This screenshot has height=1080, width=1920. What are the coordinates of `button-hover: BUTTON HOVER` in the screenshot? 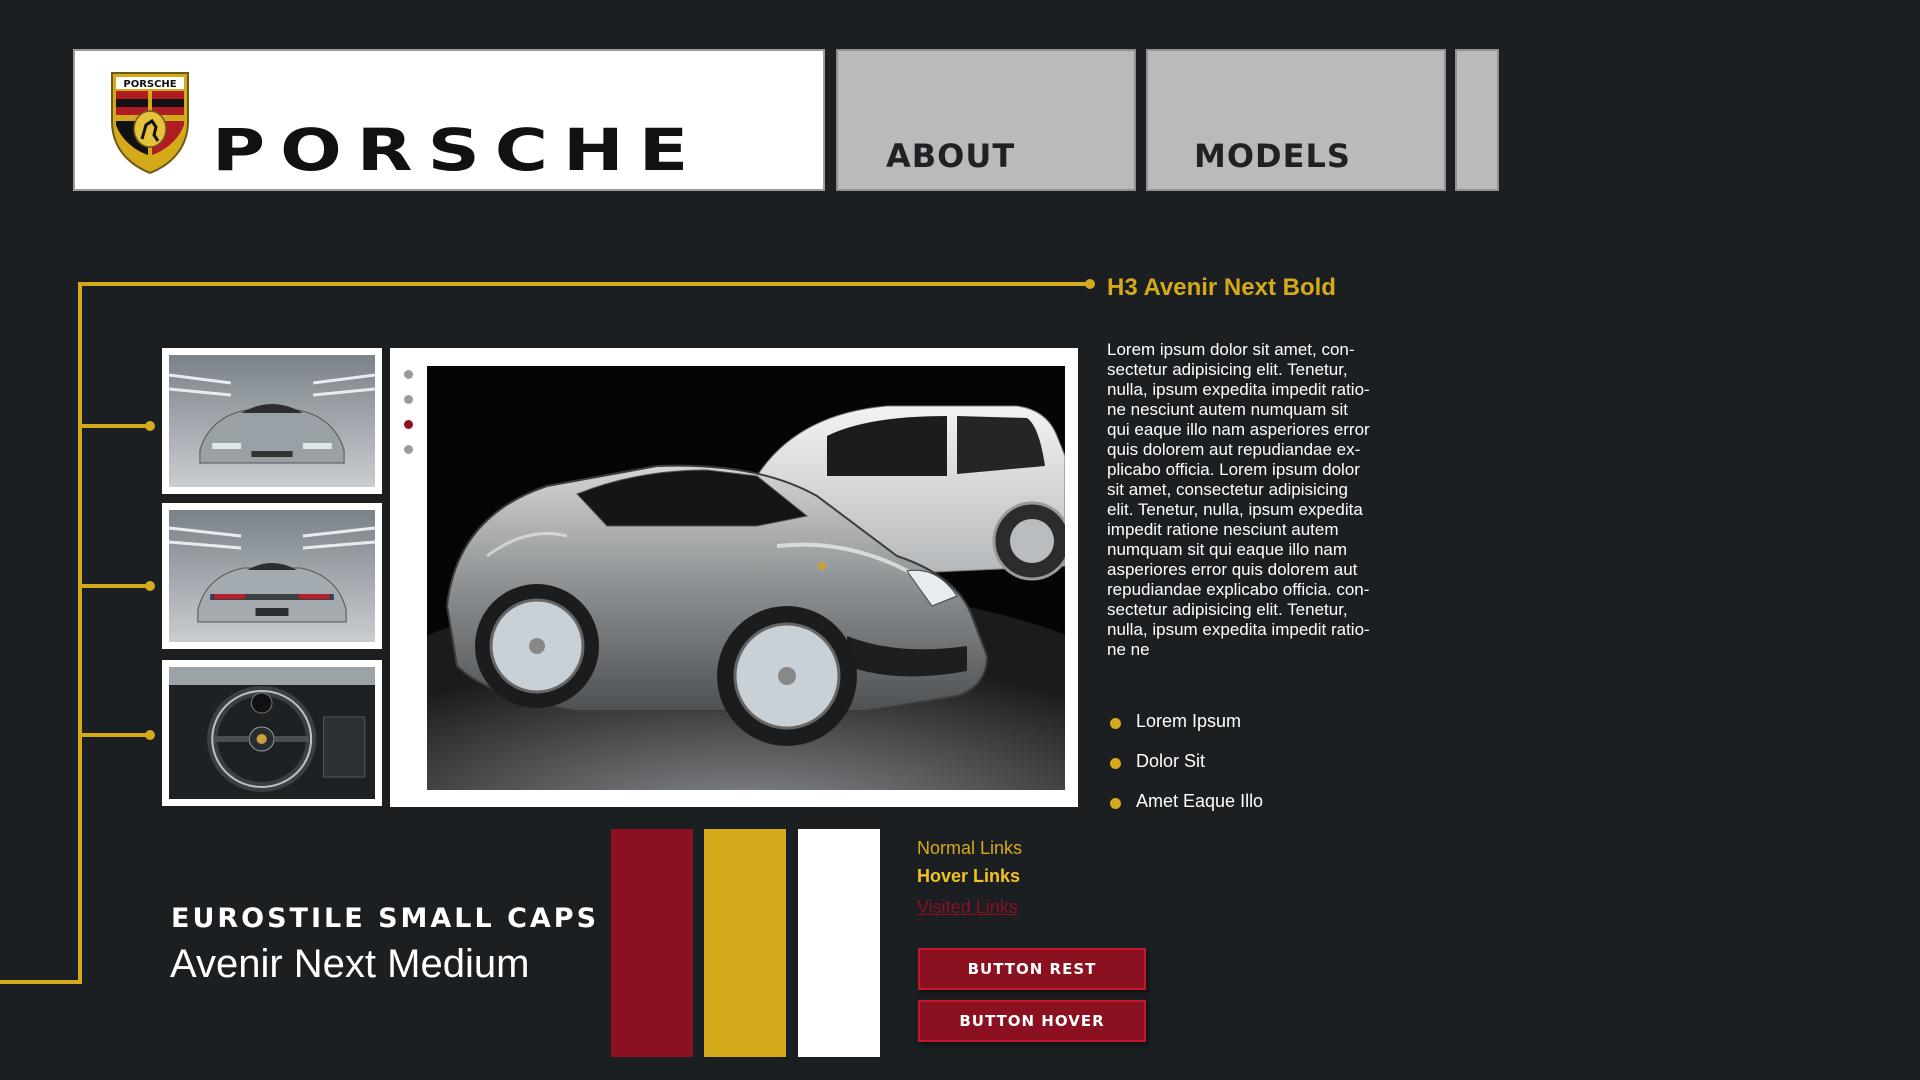 It's located at (1032, 1021).